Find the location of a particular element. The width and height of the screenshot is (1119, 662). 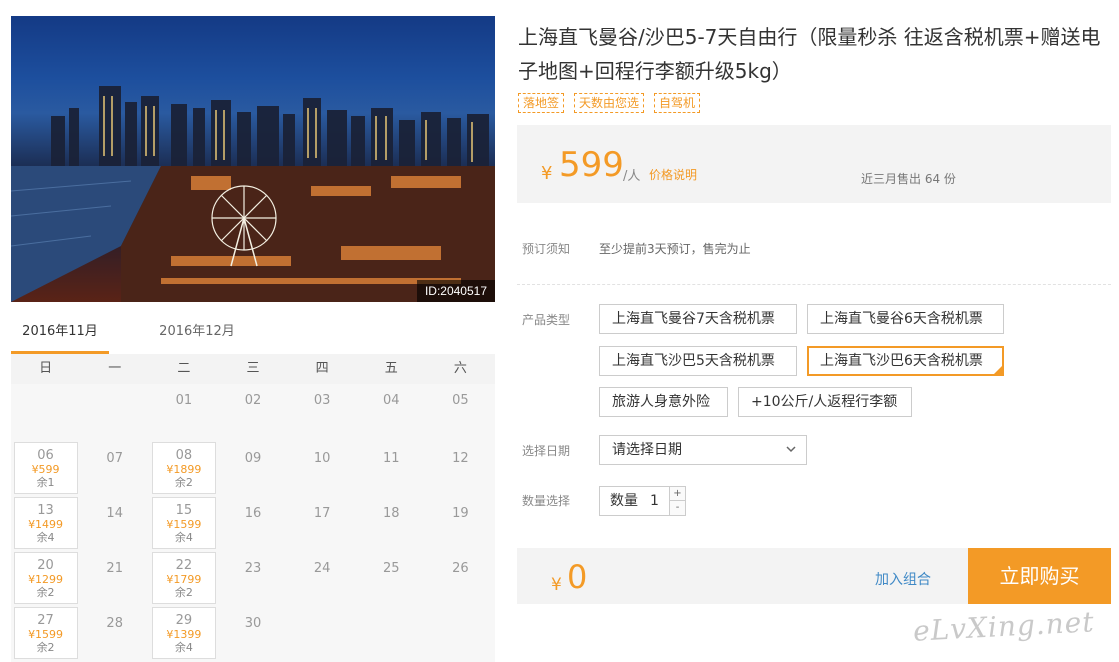

calendar-day-available: 06 ¥599 余1 is located at coordinates (45, 468).